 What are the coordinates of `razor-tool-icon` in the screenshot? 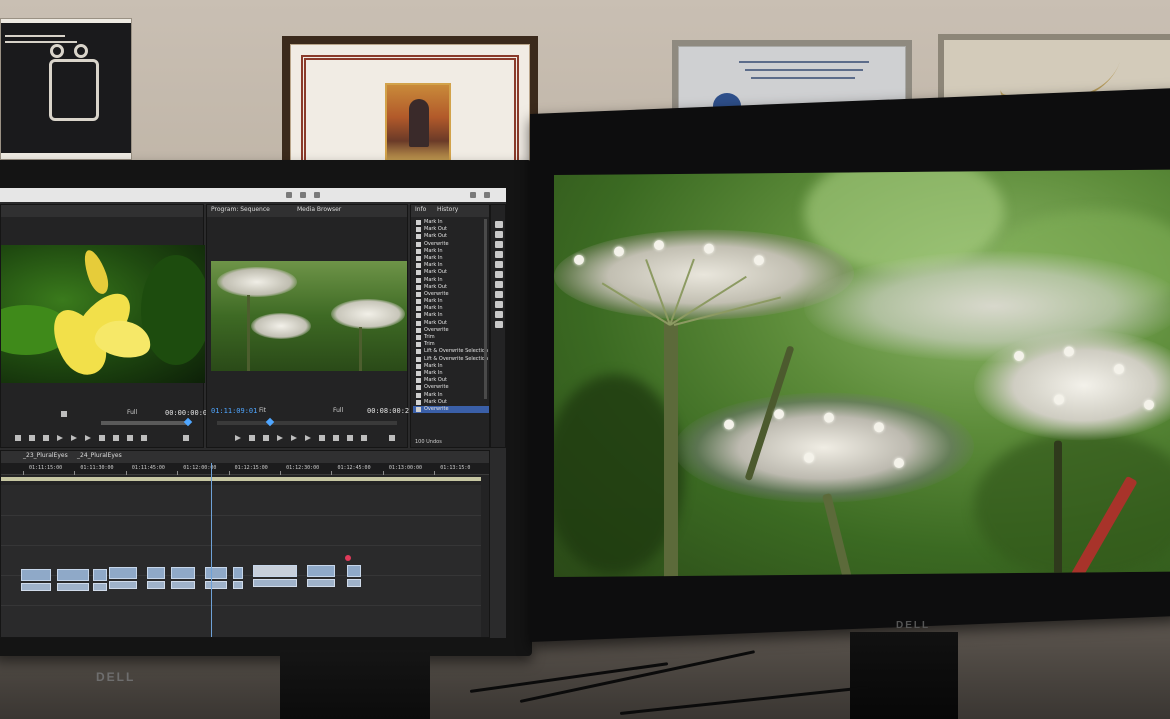 It's located at (499, 274).